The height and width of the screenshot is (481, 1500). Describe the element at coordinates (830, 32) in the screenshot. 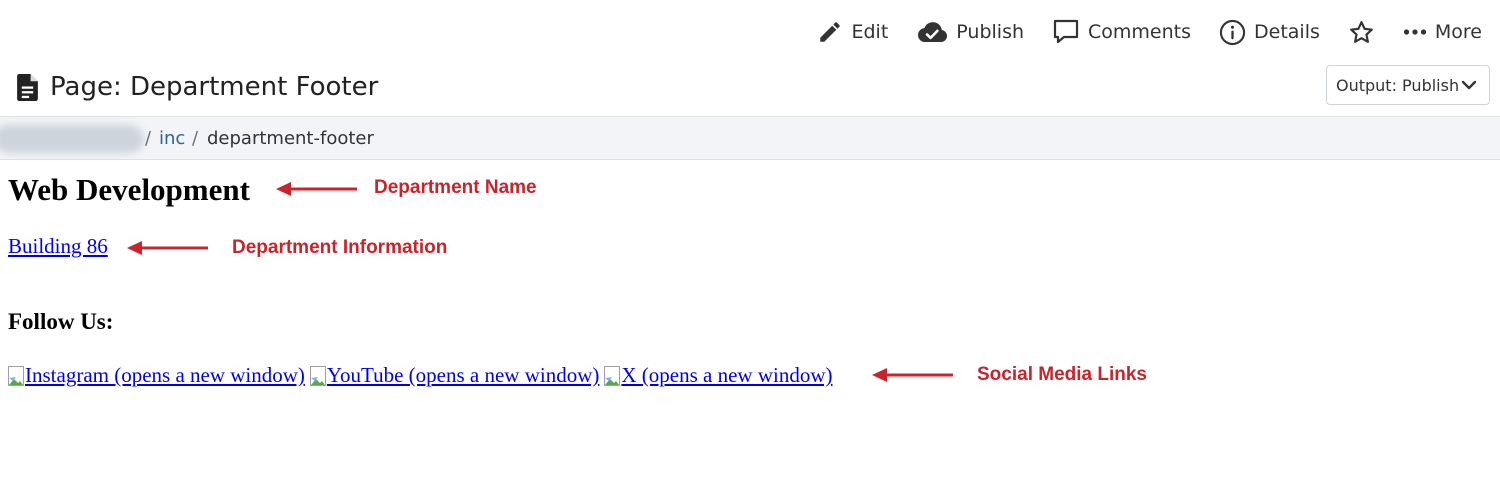

I see `pencil-icon` at that location.